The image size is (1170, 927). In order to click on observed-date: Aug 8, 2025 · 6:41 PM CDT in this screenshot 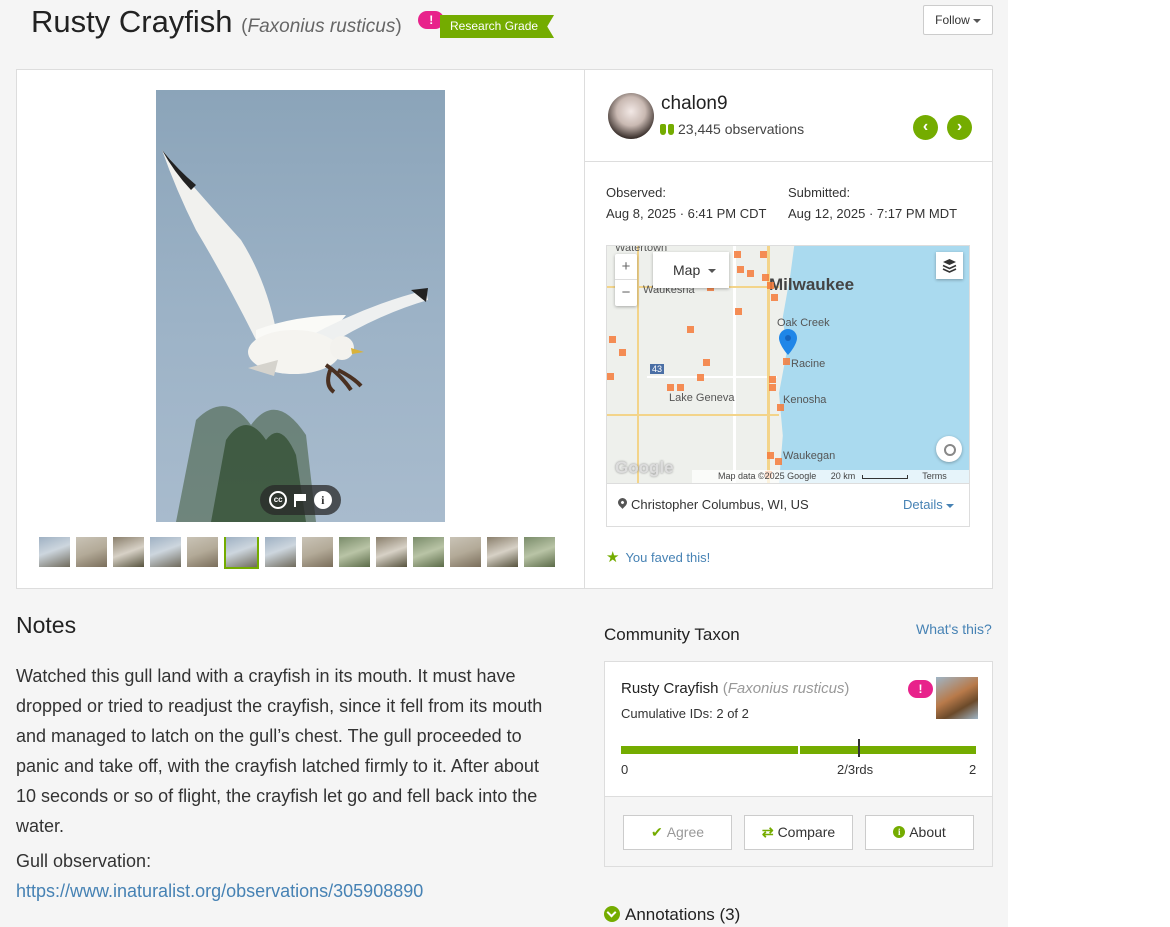, I will do `click(686, 213)`.